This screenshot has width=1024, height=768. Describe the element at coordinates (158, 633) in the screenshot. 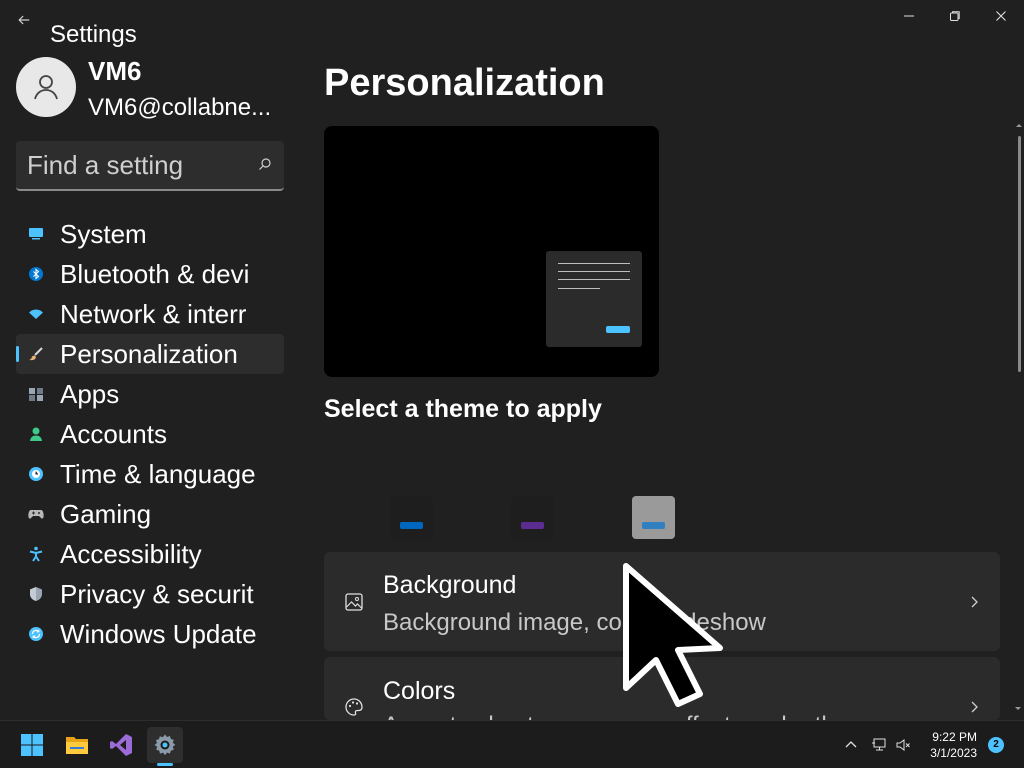

I see `sidebar-item-label: Windows Update` at that location.